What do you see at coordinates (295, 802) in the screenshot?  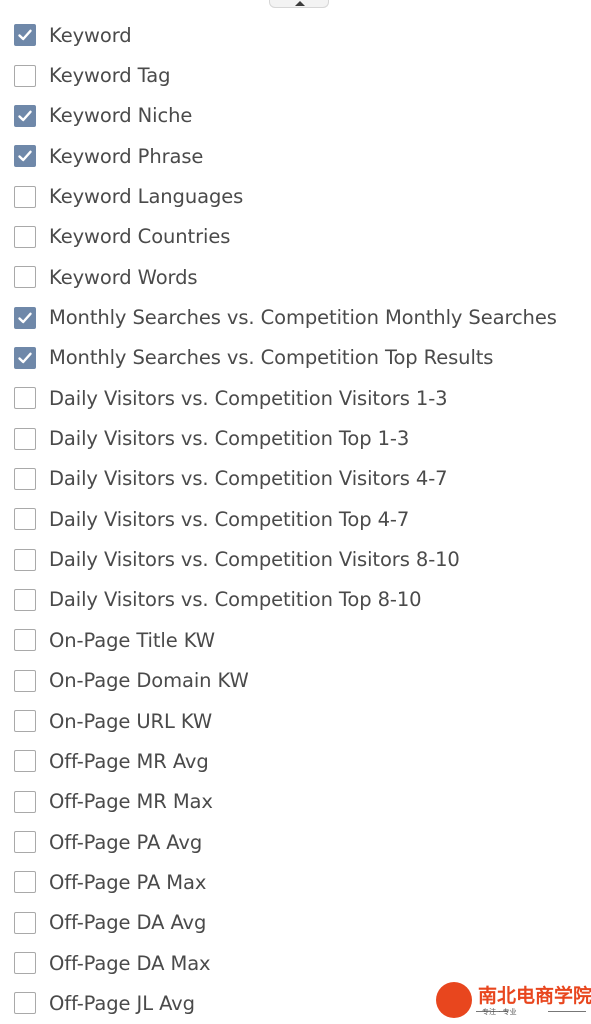 I see `checklist-item: Off-Page MR Max` at bounding box center [295, 802].